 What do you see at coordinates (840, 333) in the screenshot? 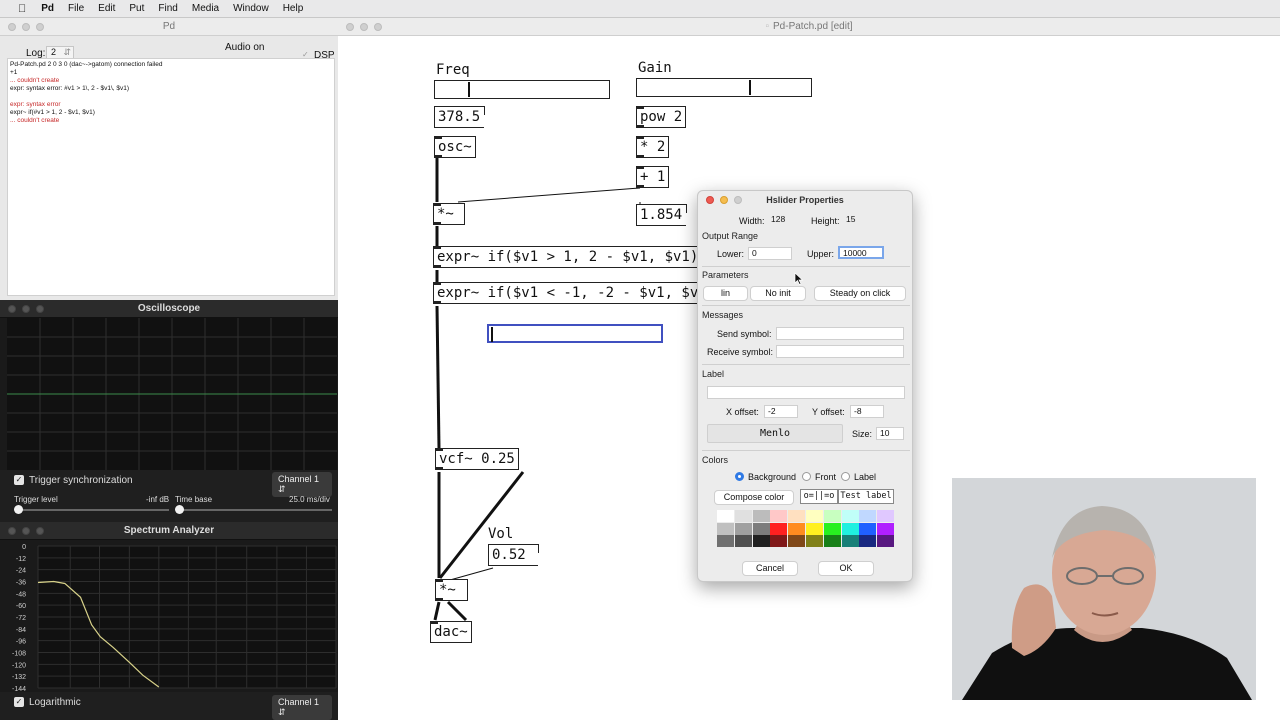
I see `send-symbol-field` at bounding box center [840, 333].